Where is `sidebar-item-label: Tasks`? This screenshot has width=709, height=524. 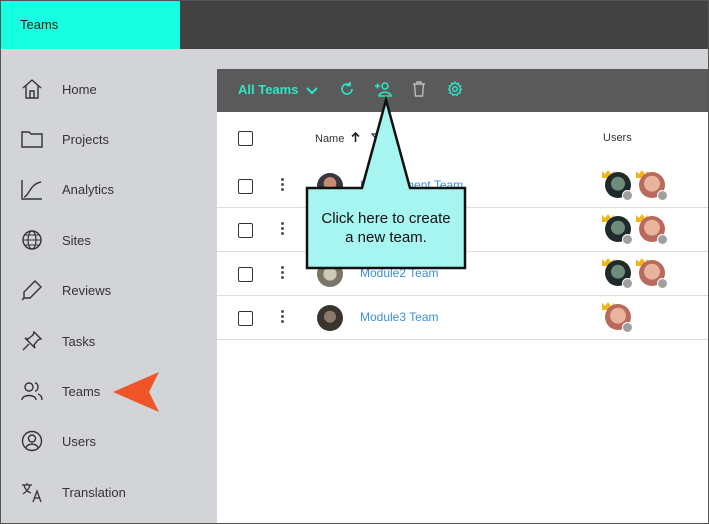 sidebar-item-label: Tasks is located at coordinates (79, 341).